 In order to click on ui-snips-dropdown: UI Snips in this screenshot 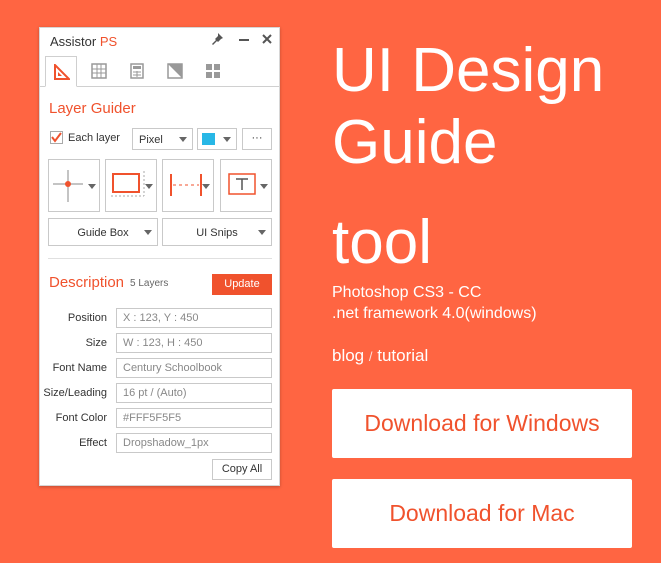, I will do `click(217, 232)`.